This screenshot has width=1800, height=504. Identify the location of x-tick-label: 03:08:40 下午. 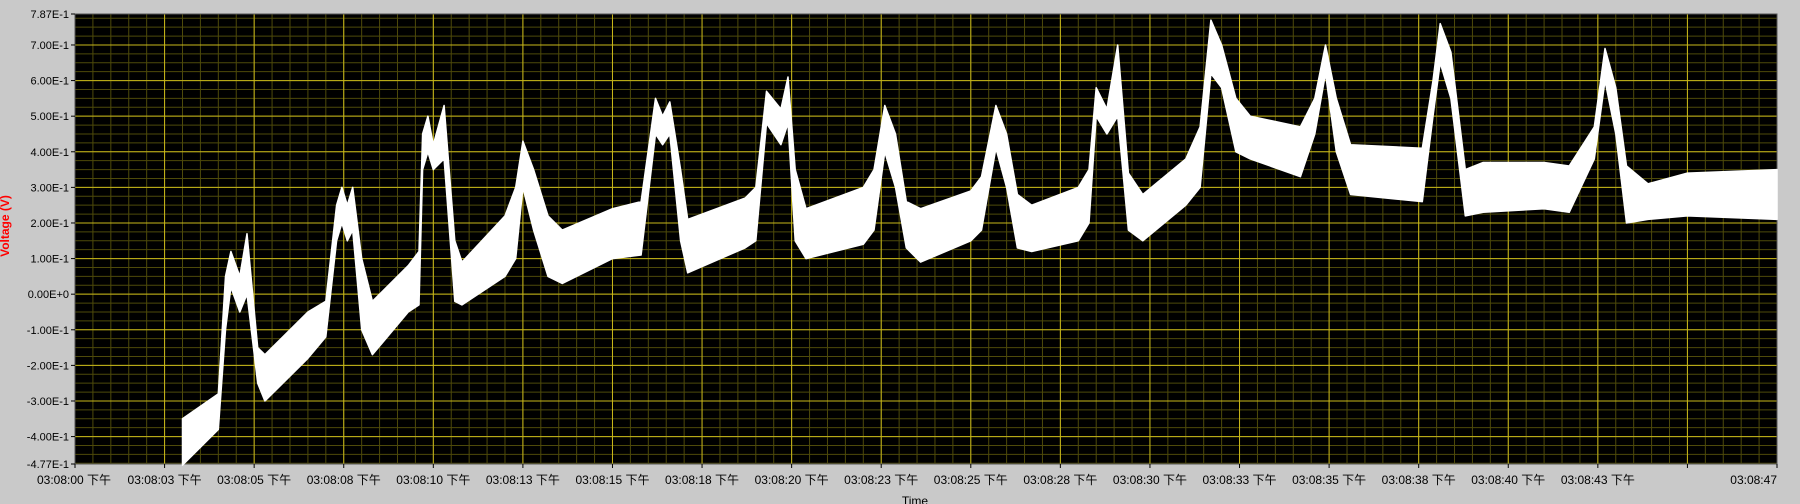
(1508, 480).